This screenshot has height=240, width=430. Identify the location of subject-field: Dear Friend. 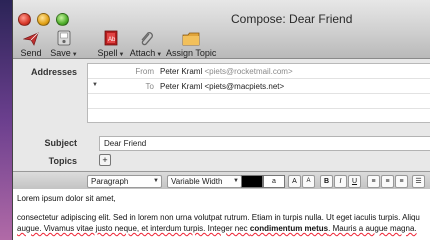
(264, 143).